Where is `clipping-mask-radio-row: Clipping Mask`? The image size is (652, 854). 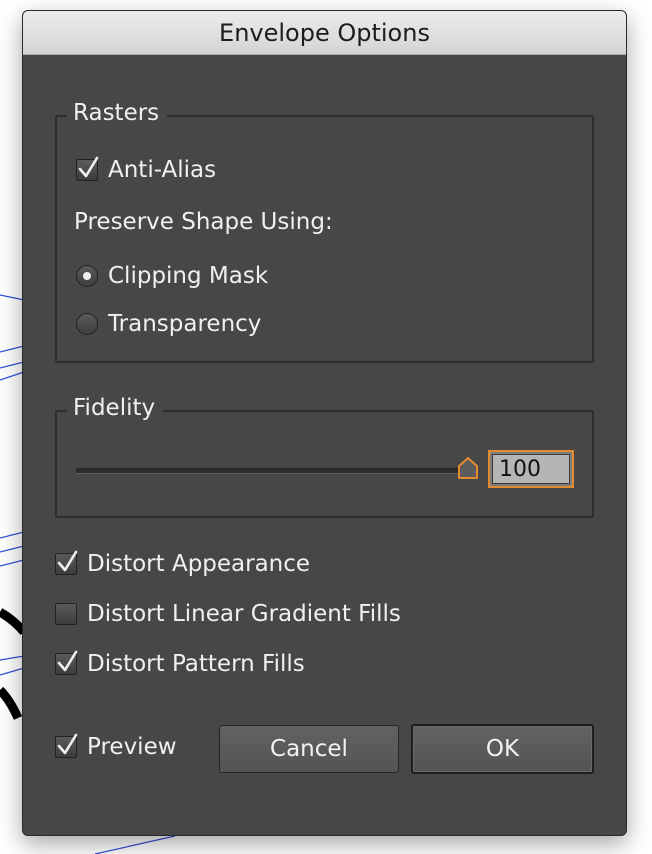
clipping-mask-radio-row: Clipping Mask is located at coordinates (172, 276).